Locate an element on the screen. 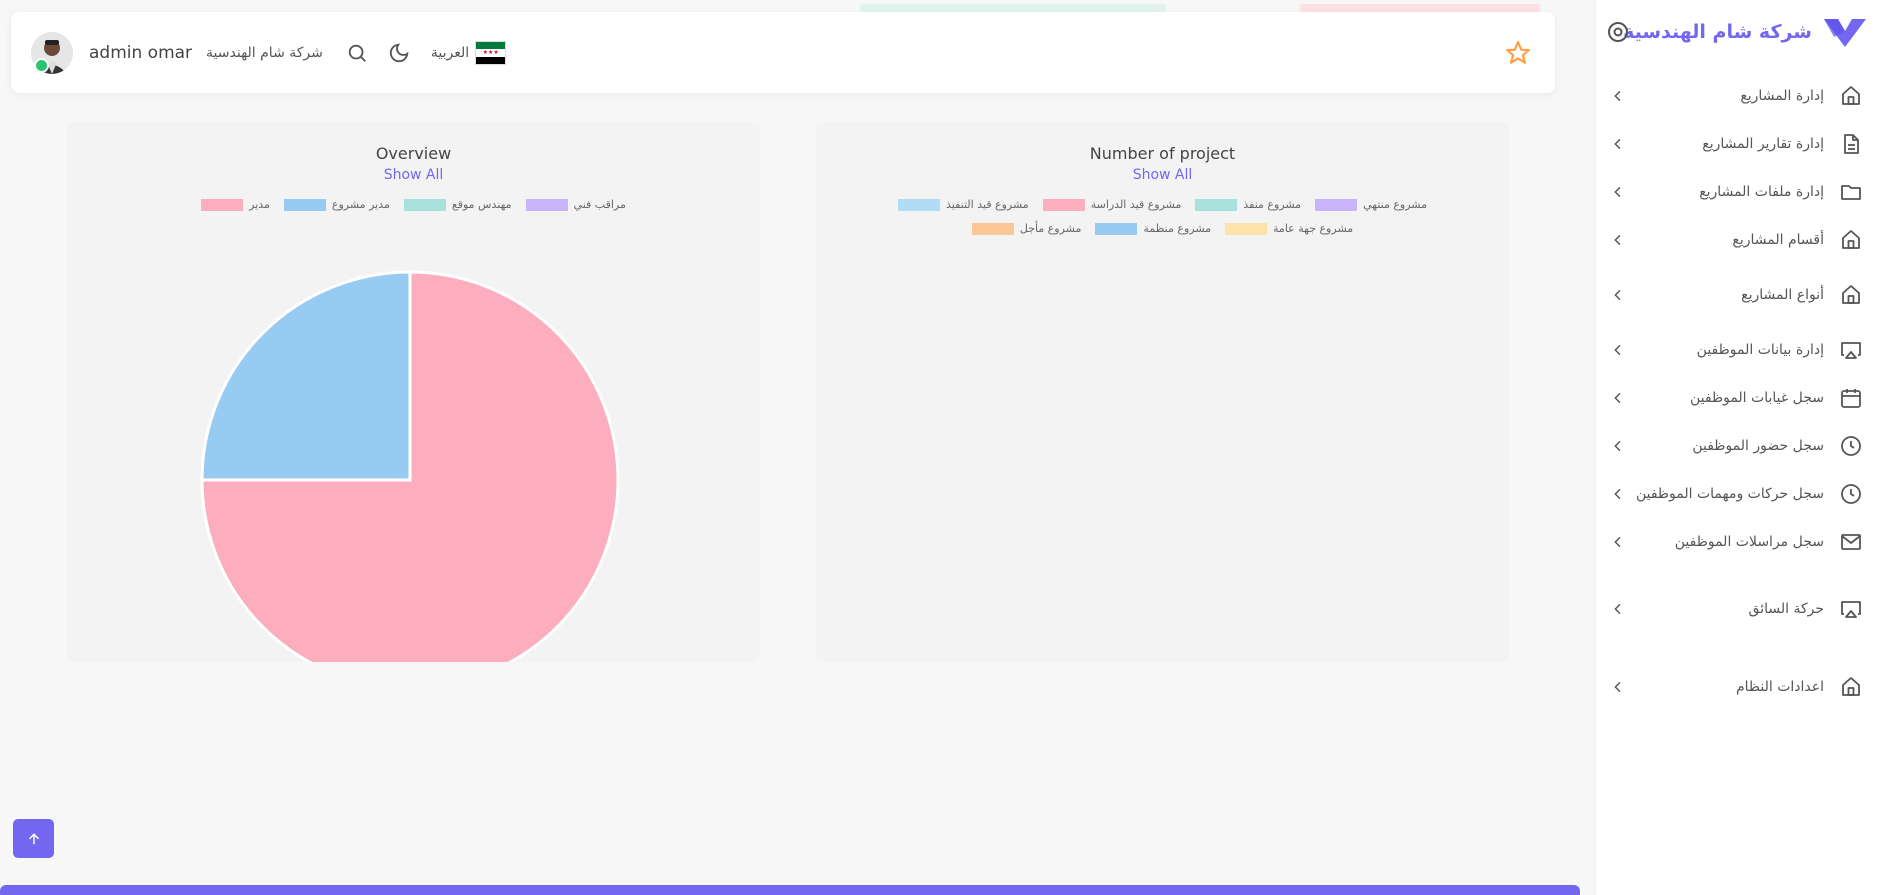 This screenshot has height=895, width=1882. sidebar-item-2: إدارة تقارير المشاريع is located at coordinates (1737, 144).